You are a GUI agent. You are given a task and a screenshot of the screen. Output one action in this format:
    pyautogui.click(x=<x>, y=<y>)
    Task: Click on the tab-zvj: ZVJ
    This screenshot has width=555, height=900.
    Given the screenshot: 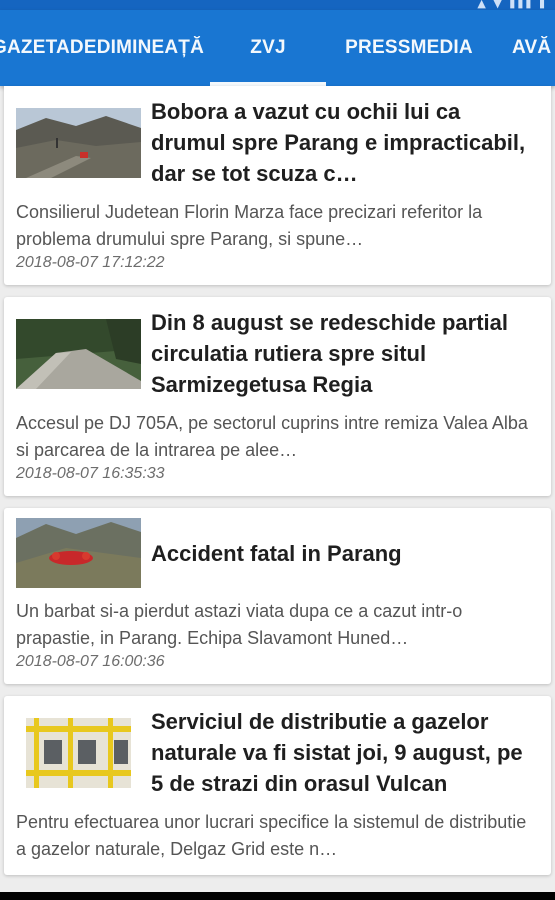 What is the action you would take?
    pyautogui.click(x=268, y=48)
    